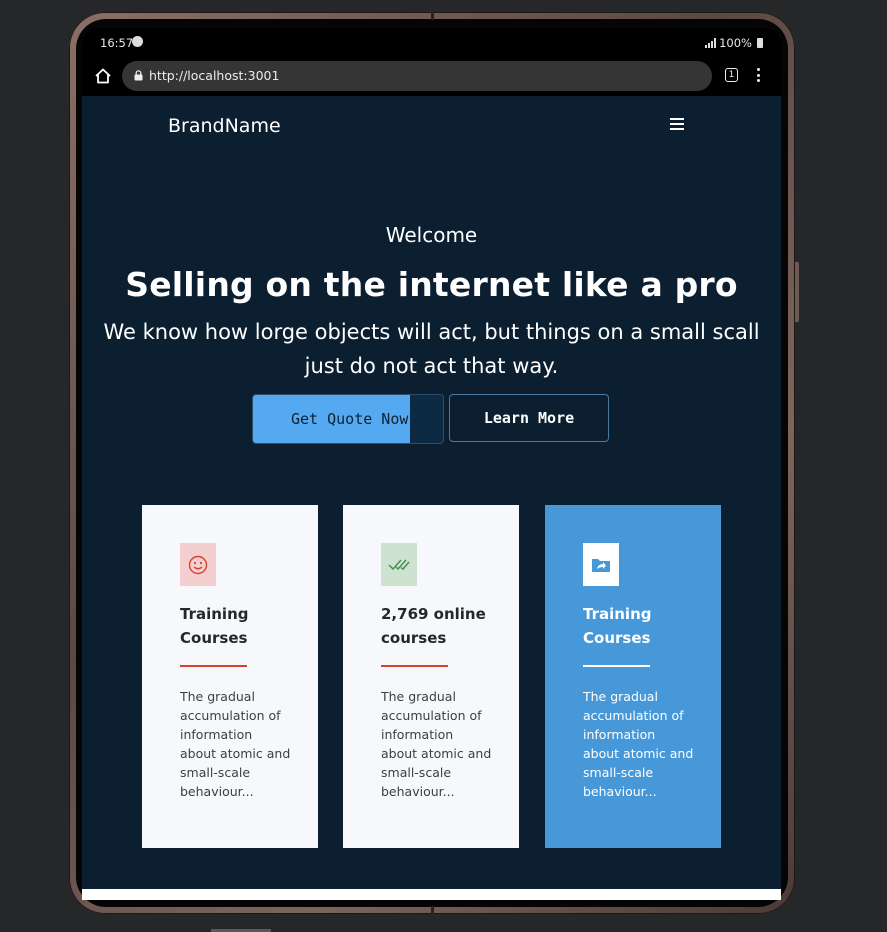 The height and width of the screenshot is (932, 887). What do you see at coordinates (117, 43) in the screenshot?
I see `status-time: 16:57` at bounding box center [117, 43].